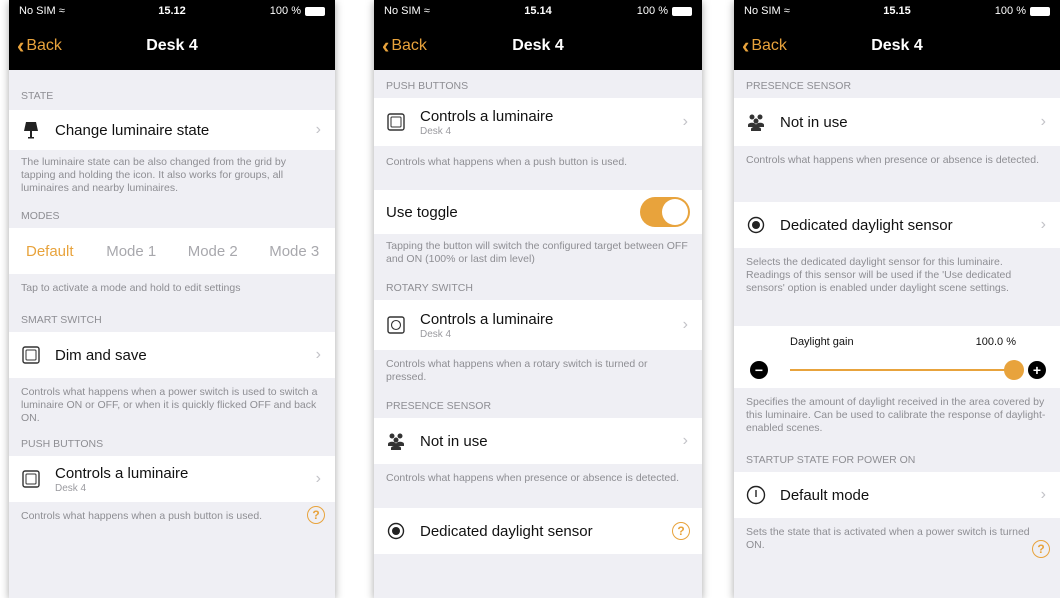 The width and height of the screenshot is (1060, 598). I want to click on section-header-push-buttons: PUSH BUTTONS, so click(62, 444).